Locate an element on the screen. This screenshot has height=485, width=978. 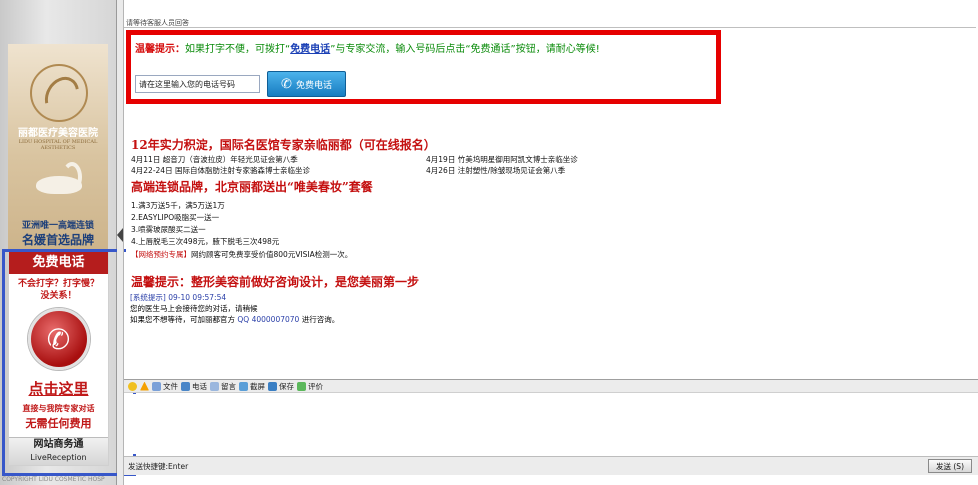
rate-button: 评价 is located at coordinates (310, 386).